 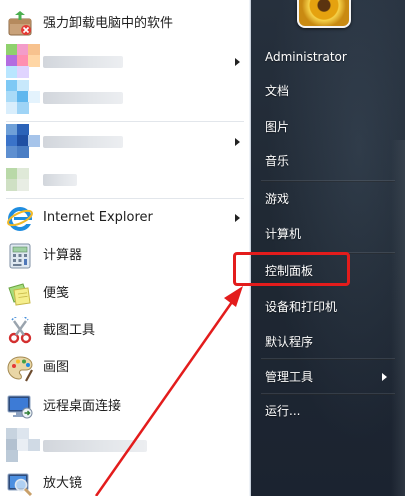 What do you see at coordinates (20, 256) in the screenshot?
I see `calculator-icon` at bounding box center [20, 256].